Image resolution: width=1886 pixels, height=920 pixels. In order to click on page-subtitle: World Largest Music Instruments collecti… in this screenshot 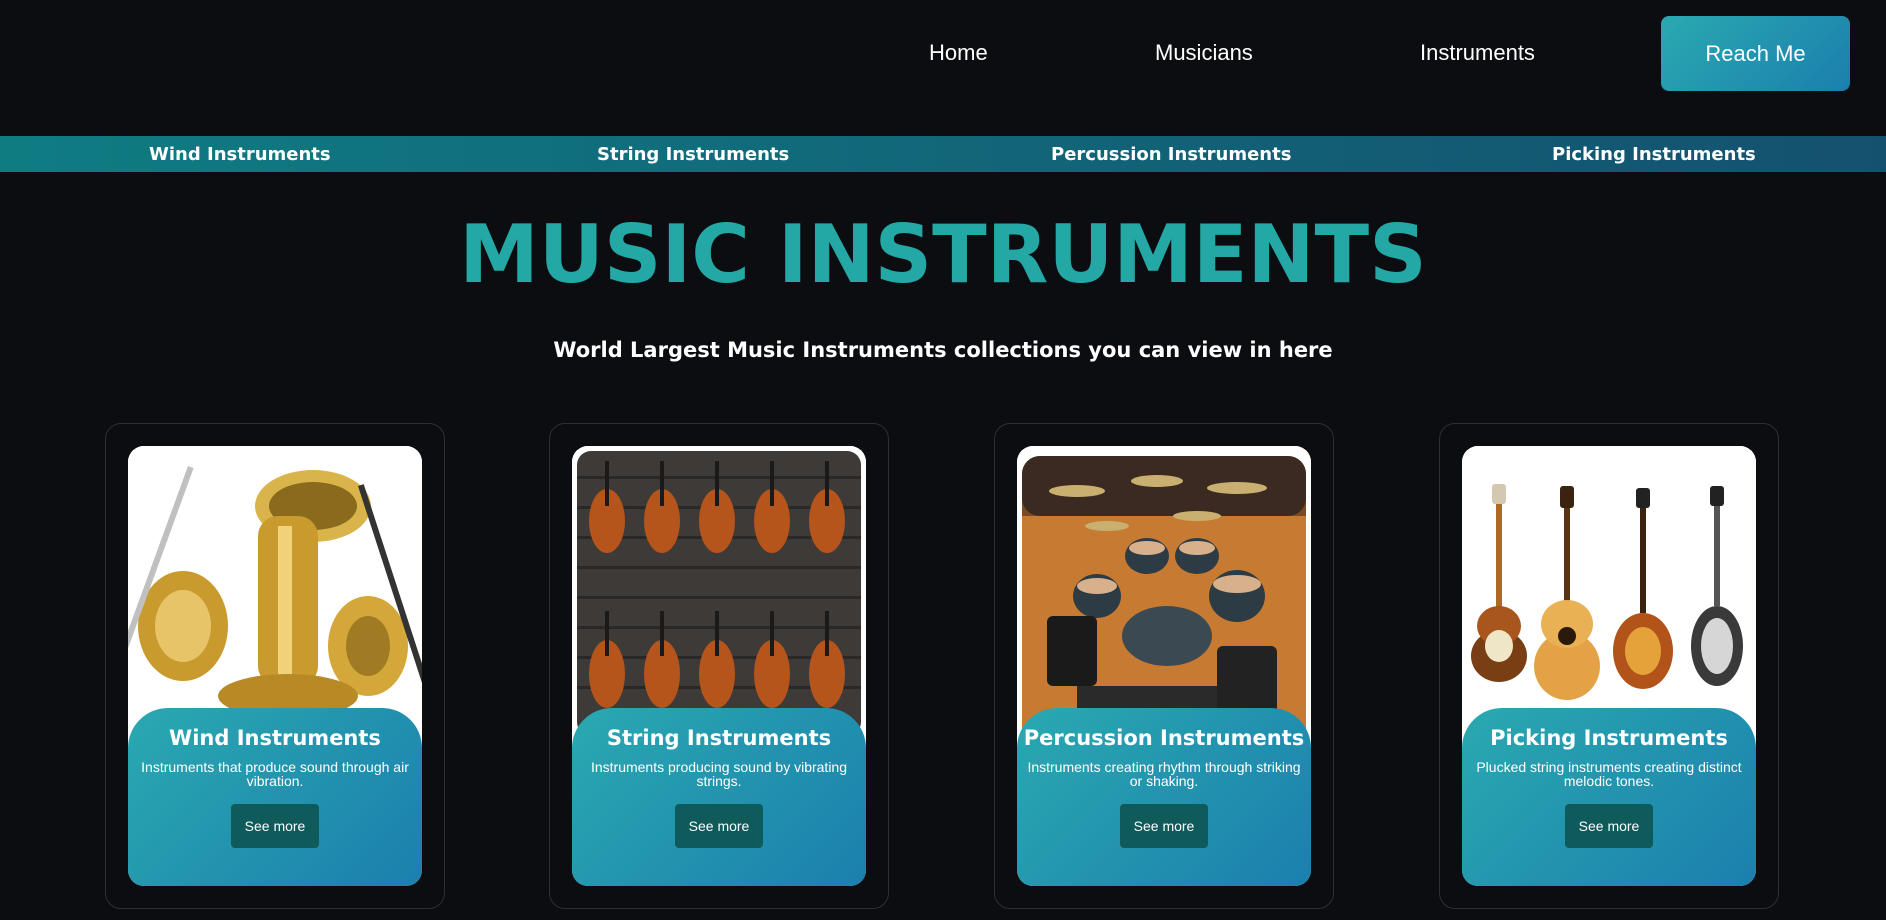, I will do `click(943, 350)`.